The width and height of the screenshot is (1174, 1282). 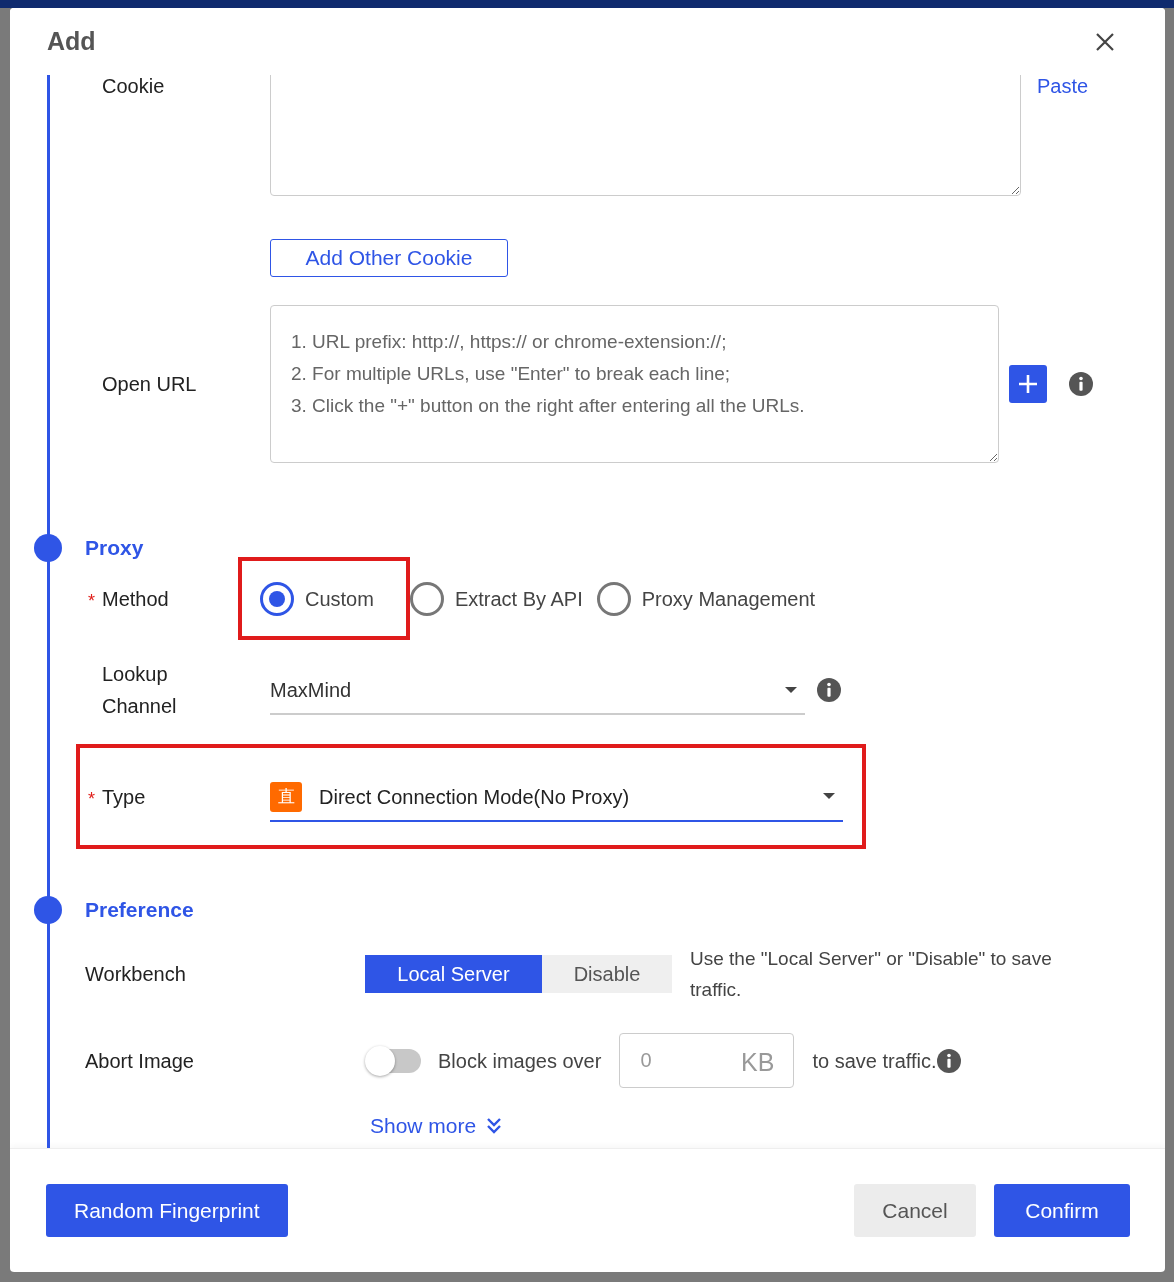 What do you see at coordinates (139, 910) in the screenshot?
I see `section-heading: Preference` at bounding box center [139, 910].